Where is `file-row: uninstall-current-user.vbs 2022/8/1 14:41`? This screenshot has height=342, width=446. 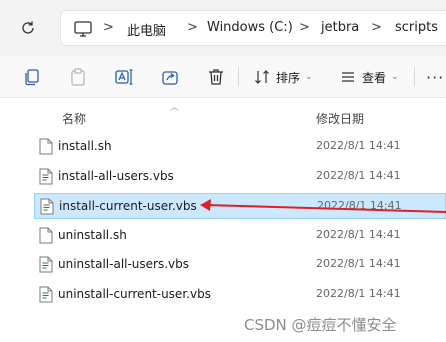
file-row: uninstall-current-user.vbs 2022/8/1 14:41 is located at coordinates (240, 295).